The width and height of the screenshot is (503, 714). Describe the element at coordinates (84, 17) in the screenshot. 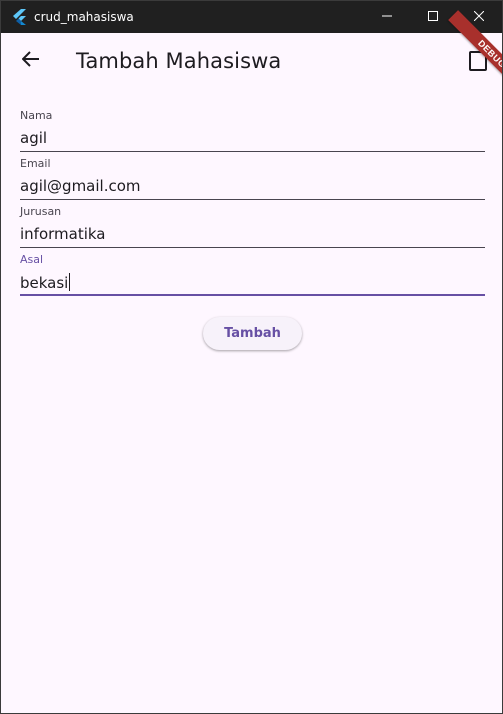

I see `window-title: crud_mahasiswa` at that location.